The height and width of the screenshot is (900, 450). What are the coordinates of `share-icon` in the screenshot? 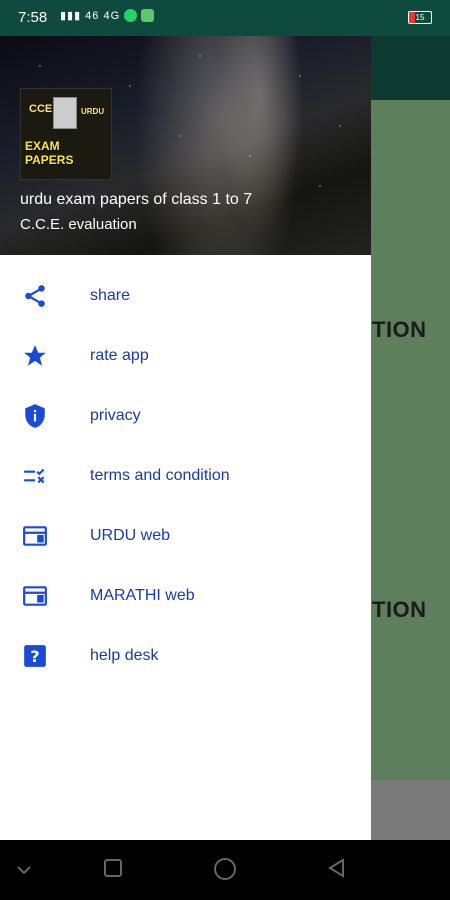 It's located at (35, 296).